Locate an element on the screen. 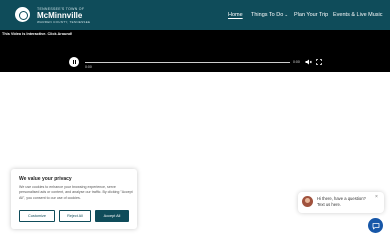 This screenshot has height=240, width=390. nav-home-label: Home is located at coordinates (235, 15).